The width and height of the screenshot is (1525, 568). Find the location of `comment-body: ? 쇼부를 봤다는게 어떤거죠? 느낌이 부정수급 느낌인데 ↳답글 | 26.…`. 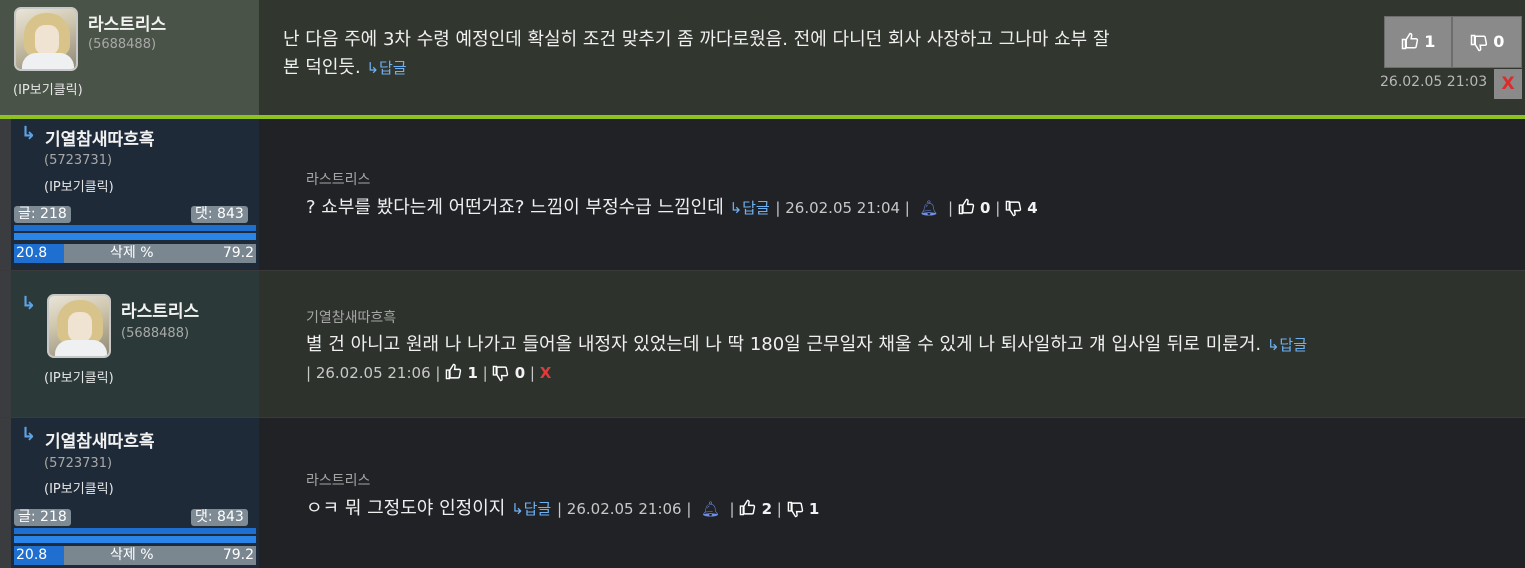

comment-body: ? 쇼부를 봤다는게 어떤거죠? 느낌이 부정수급 느낌인데 ↳답글 | 26.… is located at coordinates (672, 208).